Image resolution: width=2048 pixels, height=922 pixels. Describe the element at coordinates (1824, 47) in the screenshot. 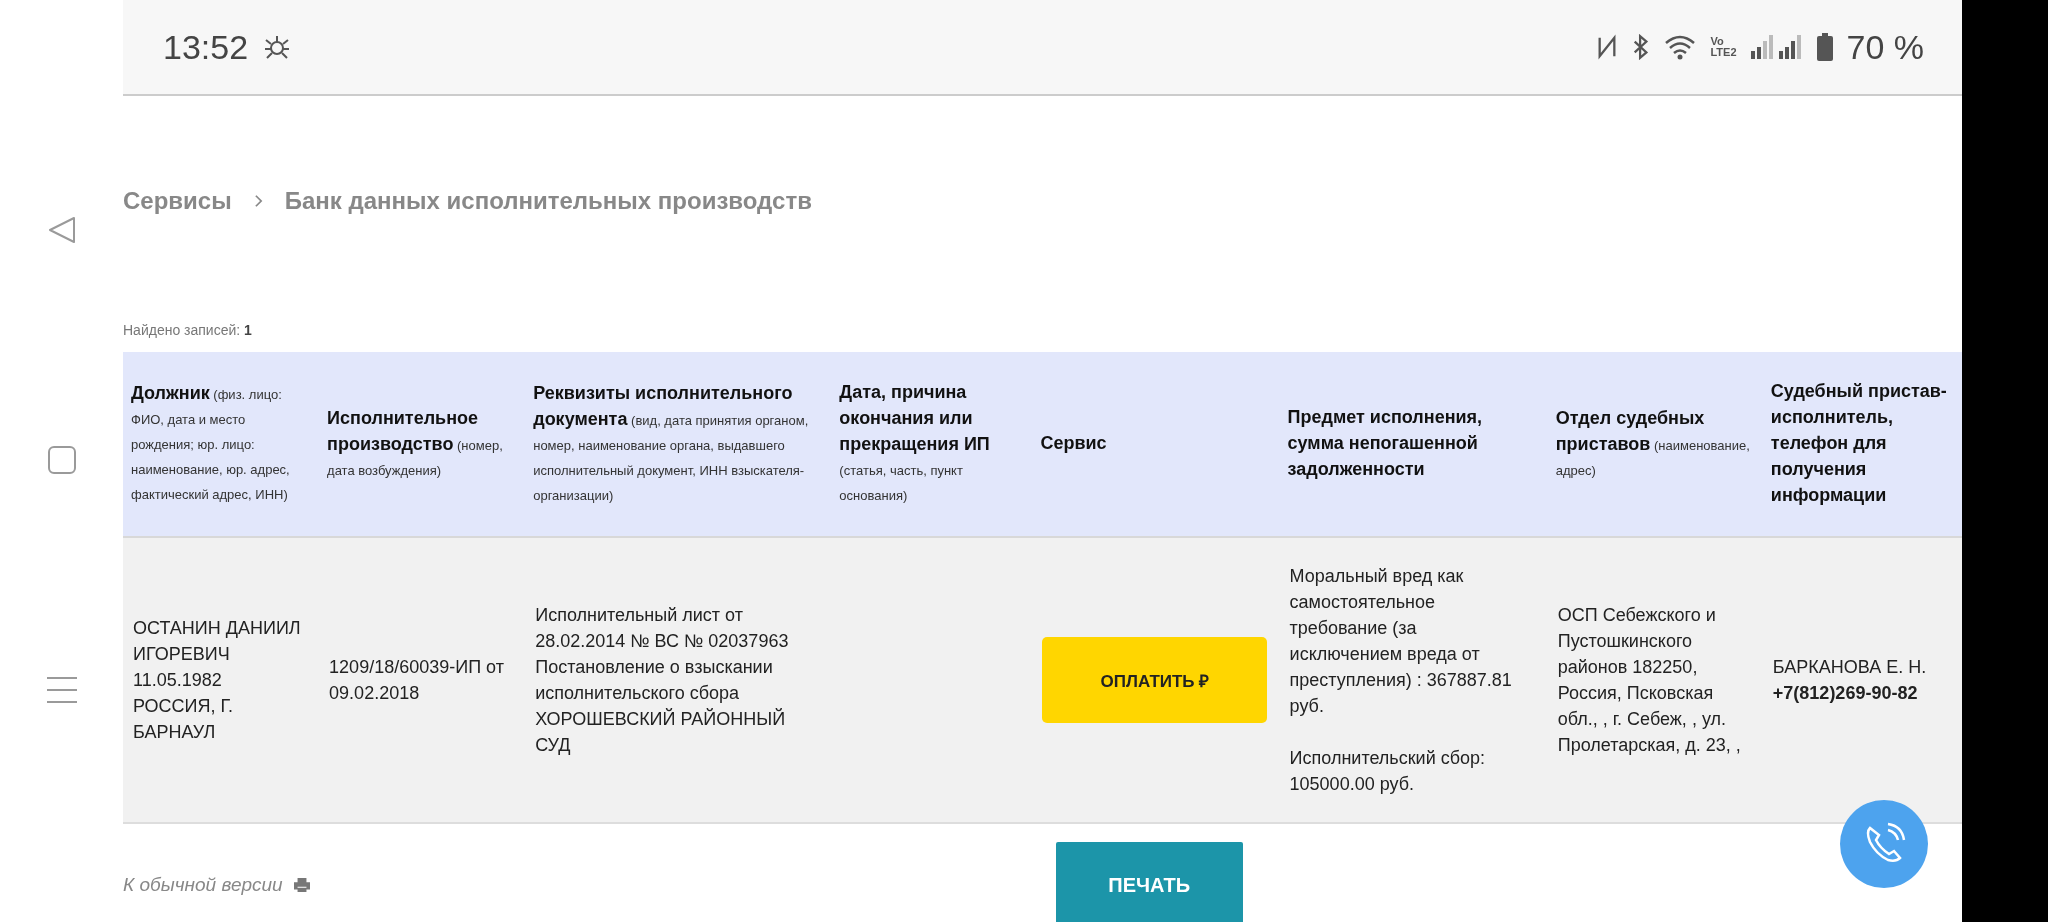

I see `battery-icon` at that location.